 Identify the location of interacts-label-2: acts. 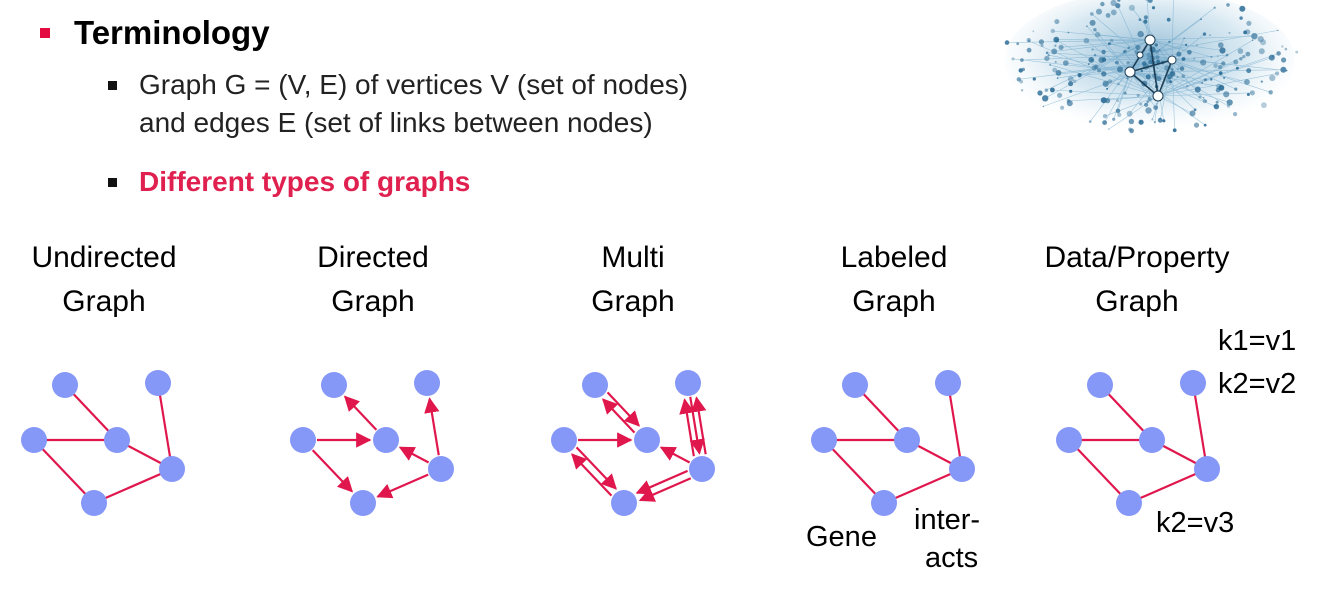
(952, 558).